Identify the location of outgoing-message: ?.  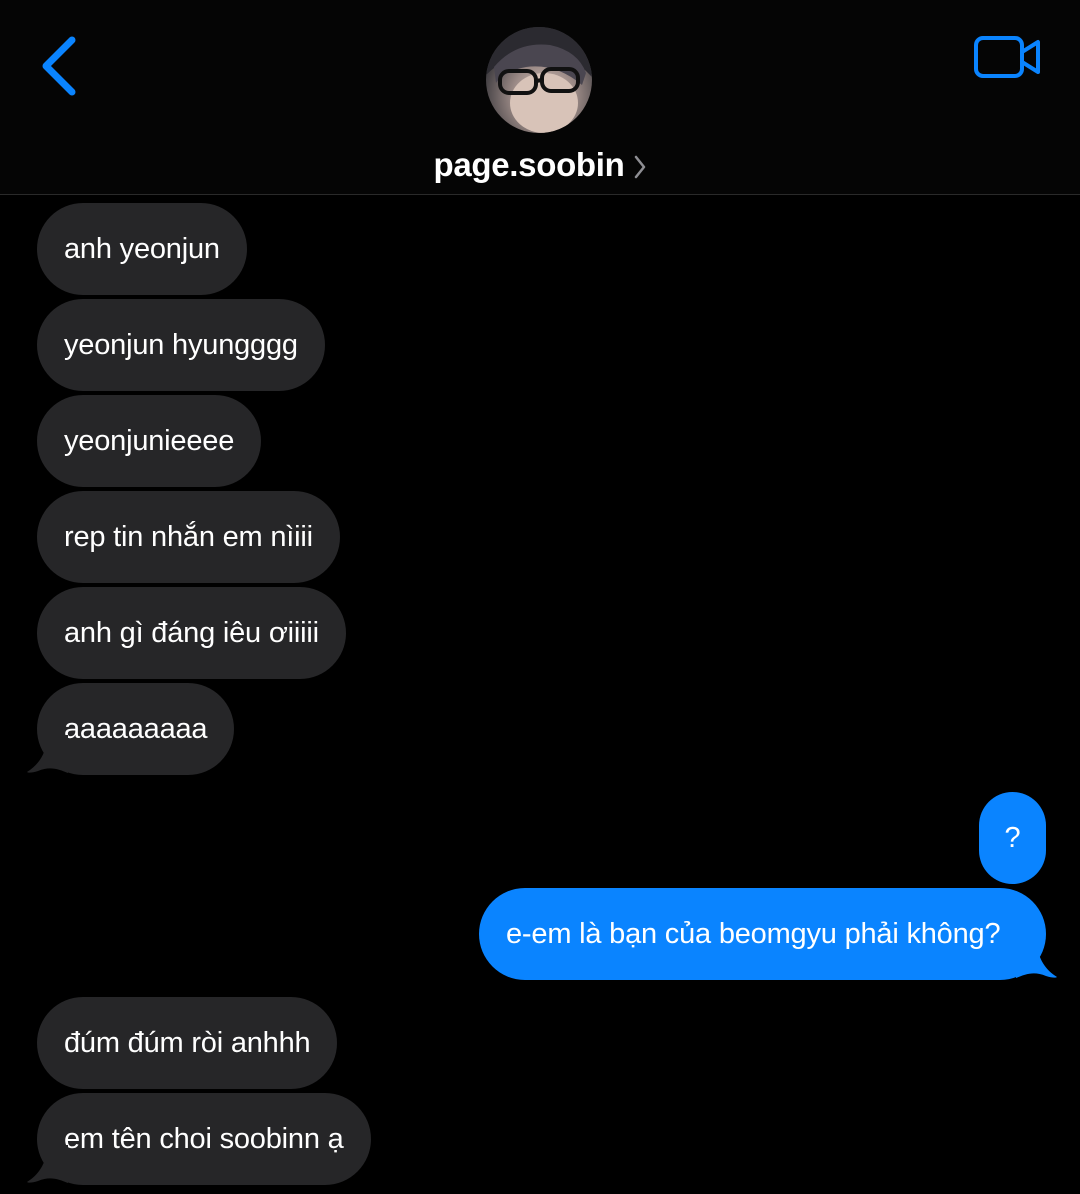
(1012, 838).